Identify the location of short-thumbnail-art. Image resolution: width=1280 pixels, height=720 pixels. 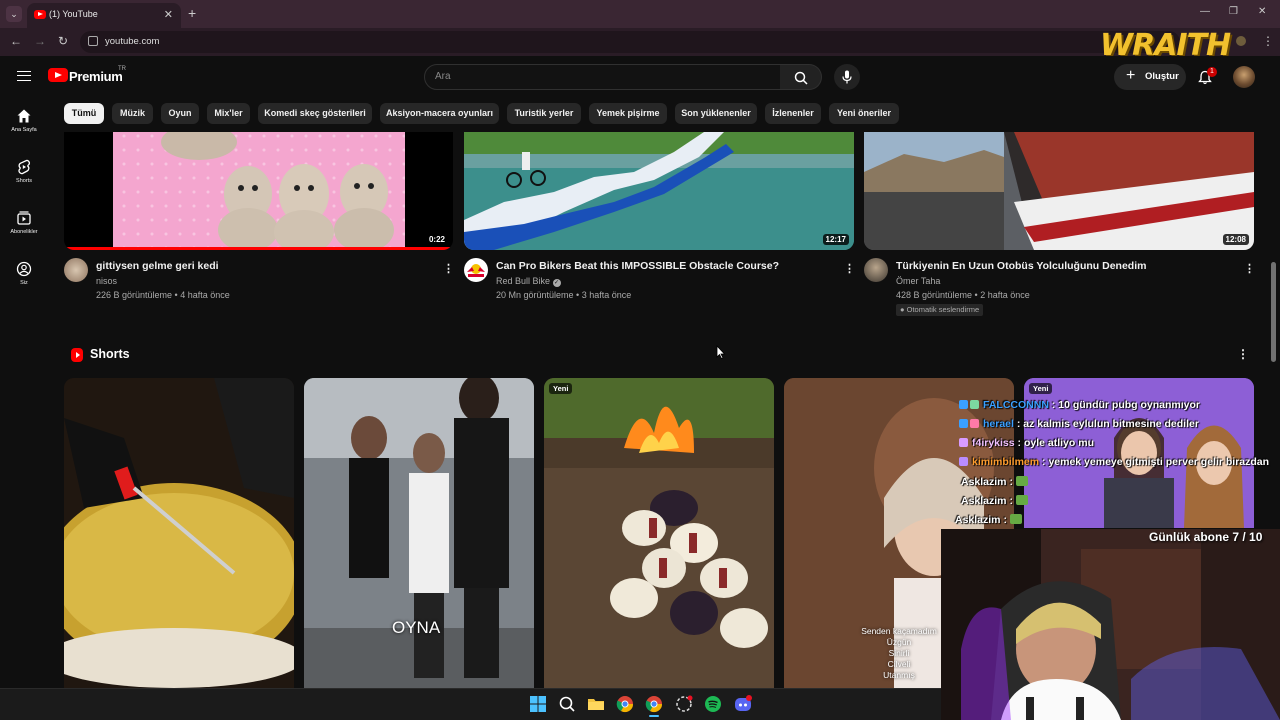
(419, 534).